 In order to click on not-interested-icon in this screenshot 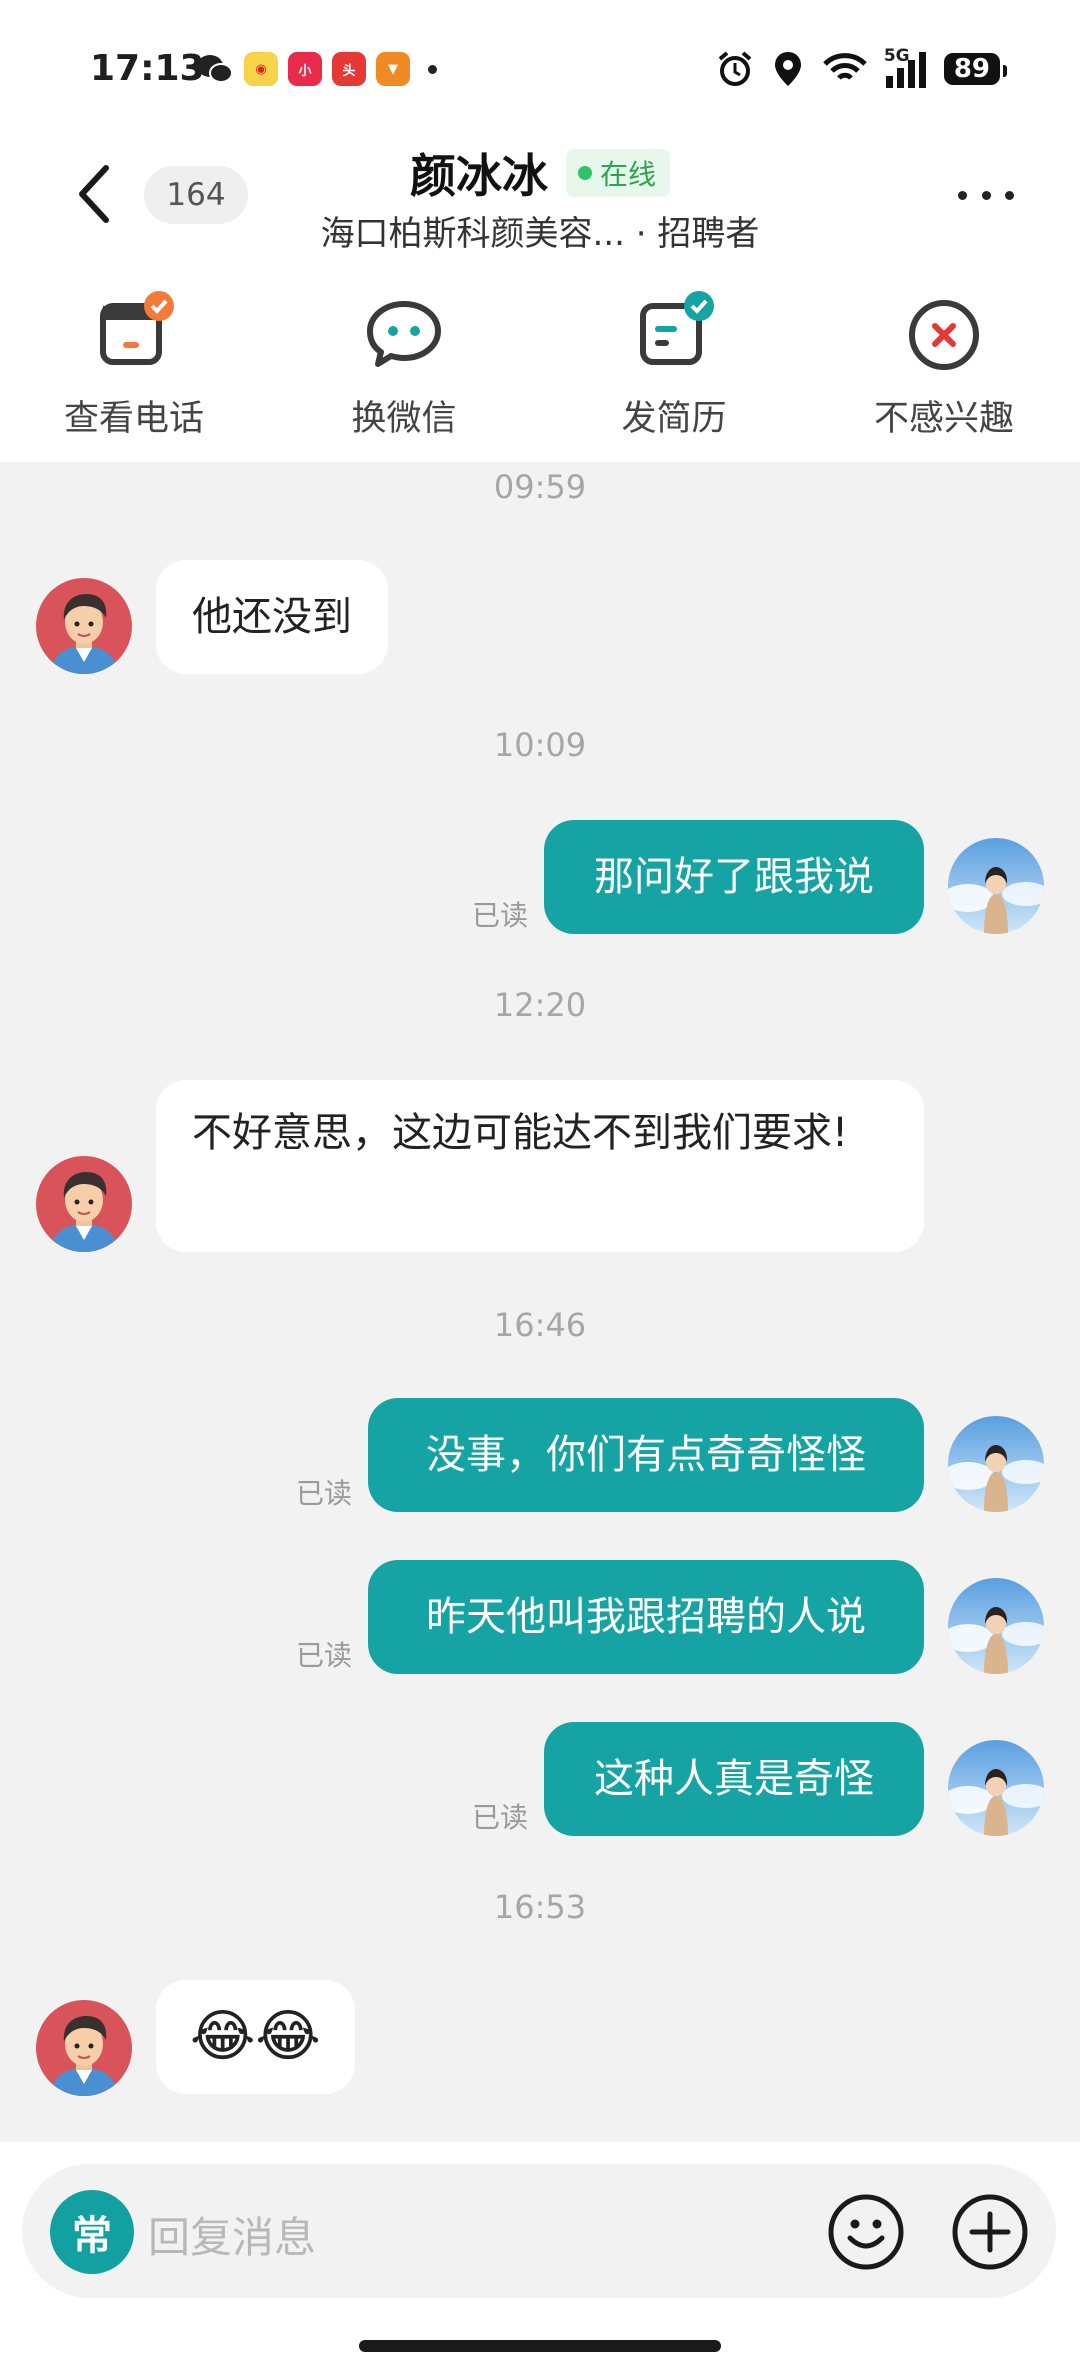, I will do `click(944, 335)`.